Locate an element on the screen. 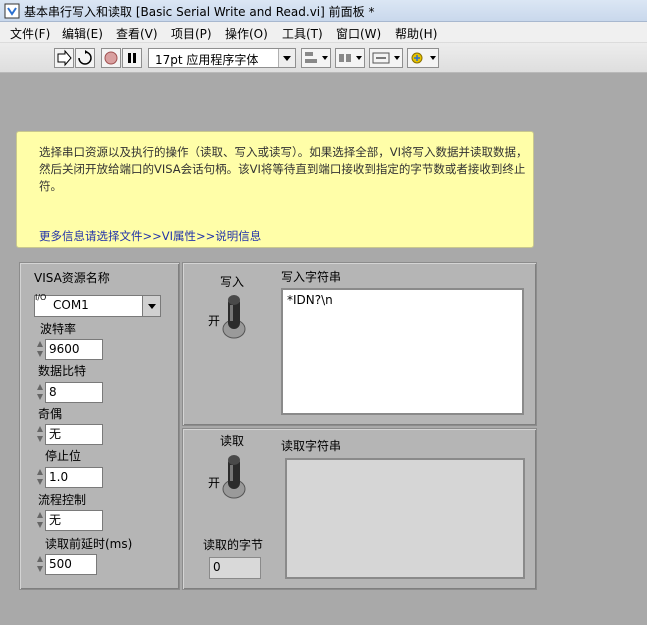 This screenshot has height=625, width=647. baud-rate-spinner is located at coordinates (40, 349).